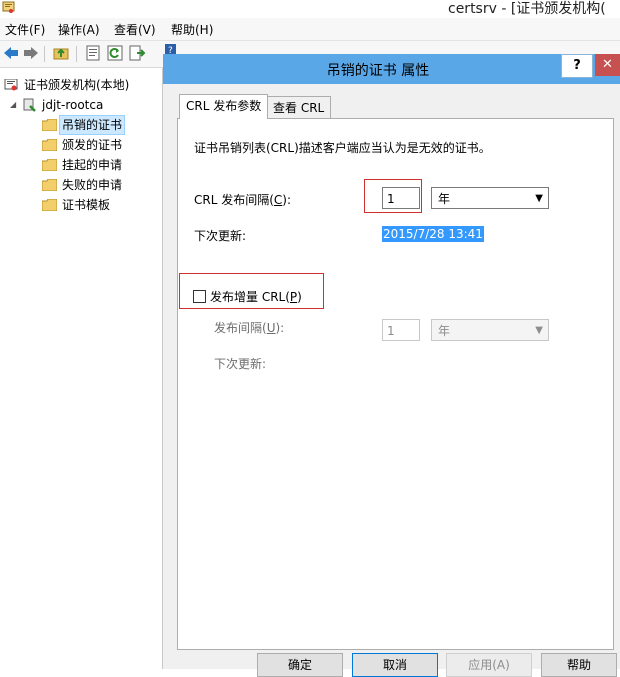  What do you see at coordinates (607, 65) in the screenshot?
I see `dialog-close-button: ✕` at bounding box center [607, 65].